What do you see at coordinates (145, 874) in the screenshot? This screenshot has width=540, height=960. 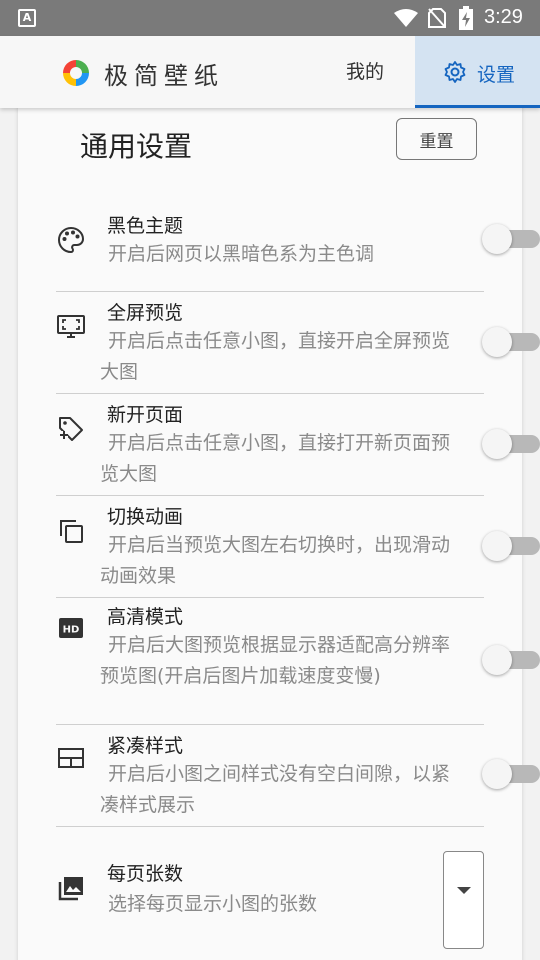 I see `setting-title: 每页张数` at bounding box center [145, 874].